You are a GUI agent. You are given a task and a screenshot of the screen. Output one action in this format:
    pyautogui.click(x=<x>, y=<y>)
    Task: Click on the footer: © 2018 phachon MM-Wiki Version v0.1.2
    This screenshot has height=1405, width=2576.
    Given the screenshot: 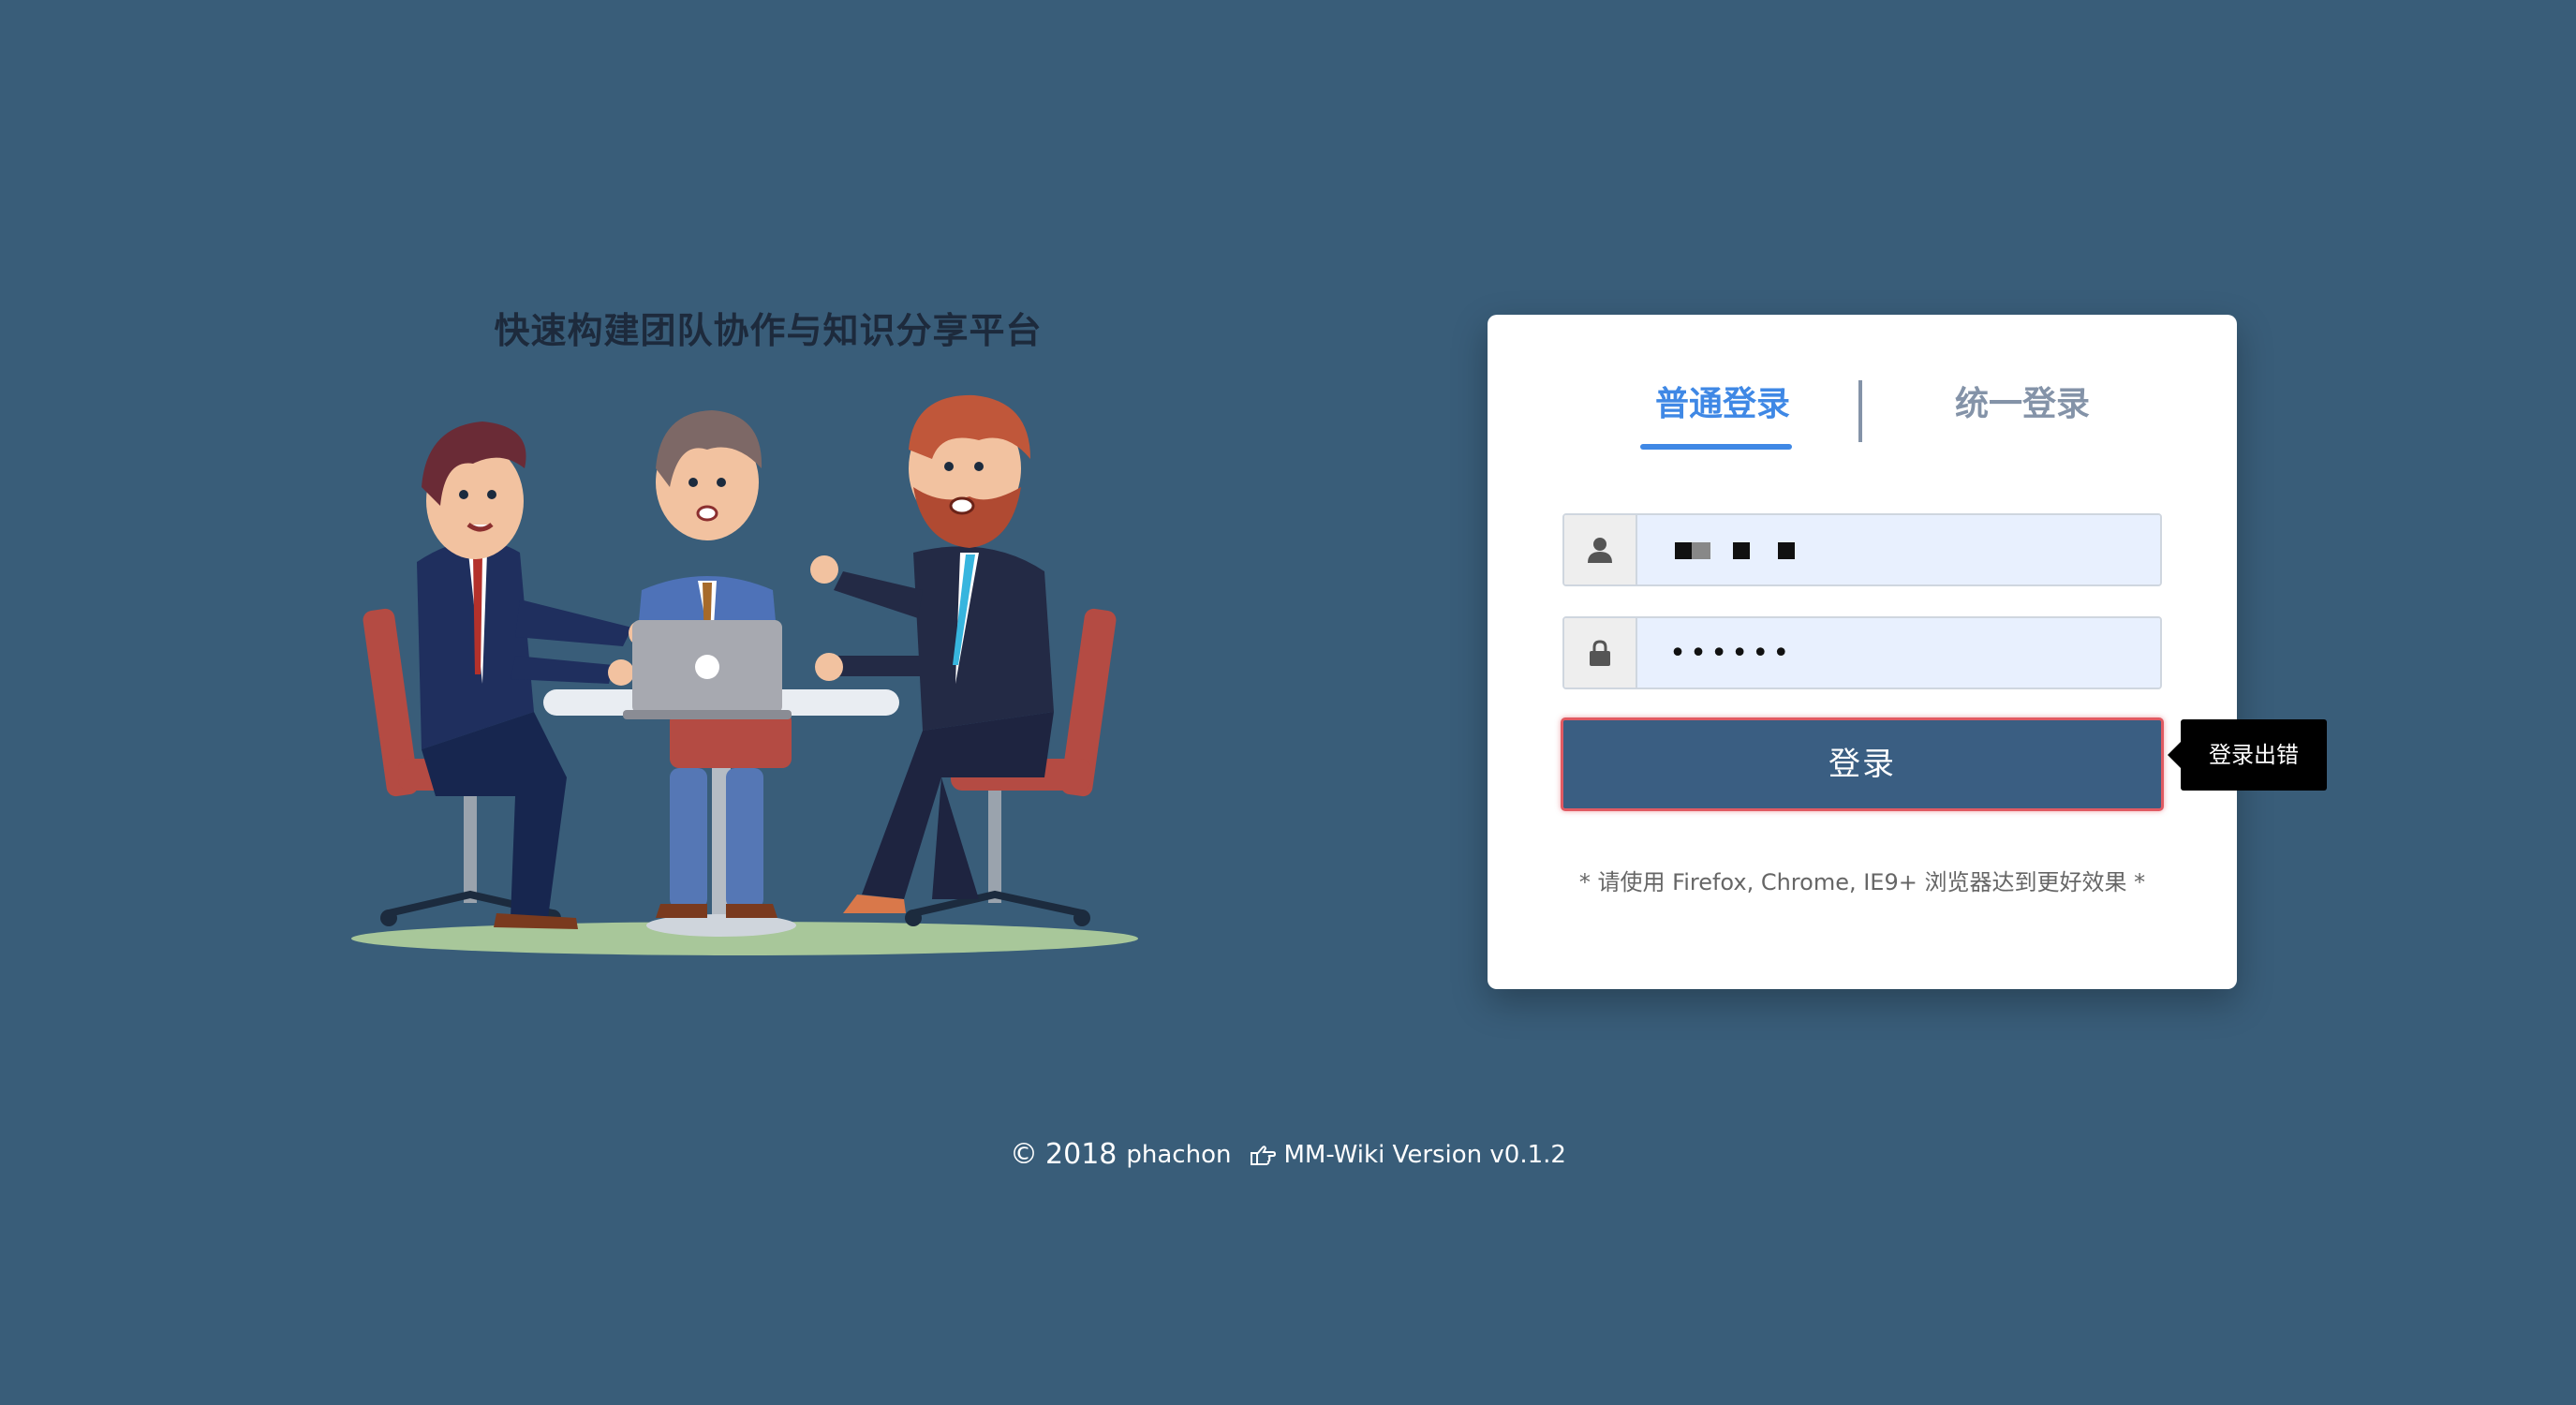 What is the action you would take?
    pyautogui.click(x=1288, y=1154)
    